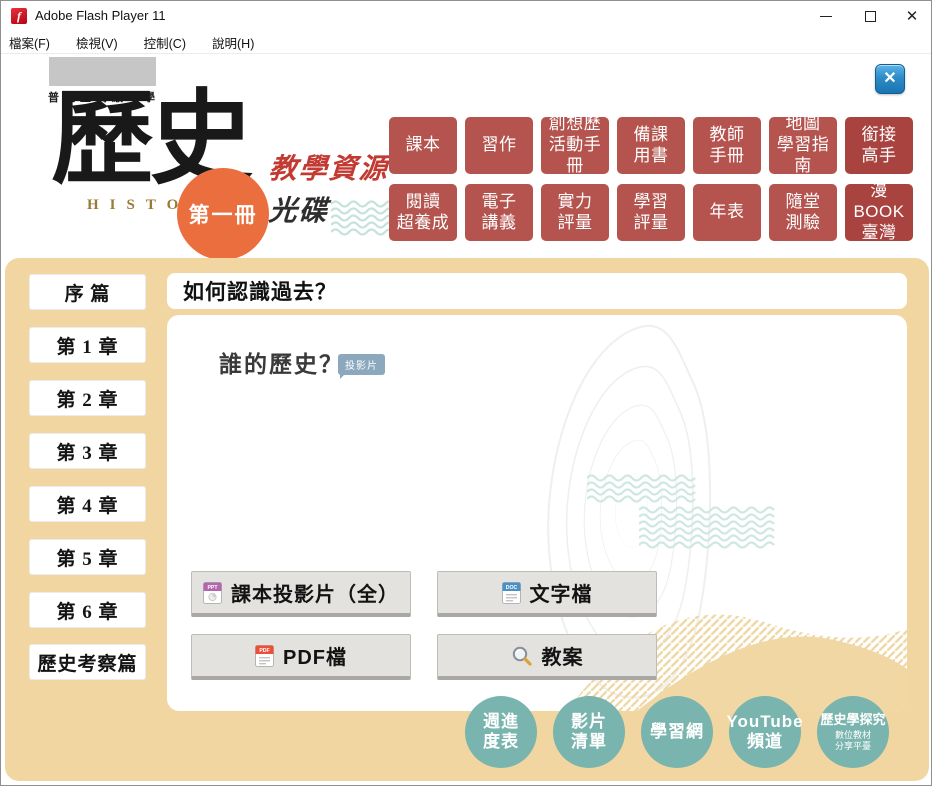  What do you see at coordinates (171, 42) in the screenshot?
I see `menu-item: 控制(C)` at bounding box center [171, 42].